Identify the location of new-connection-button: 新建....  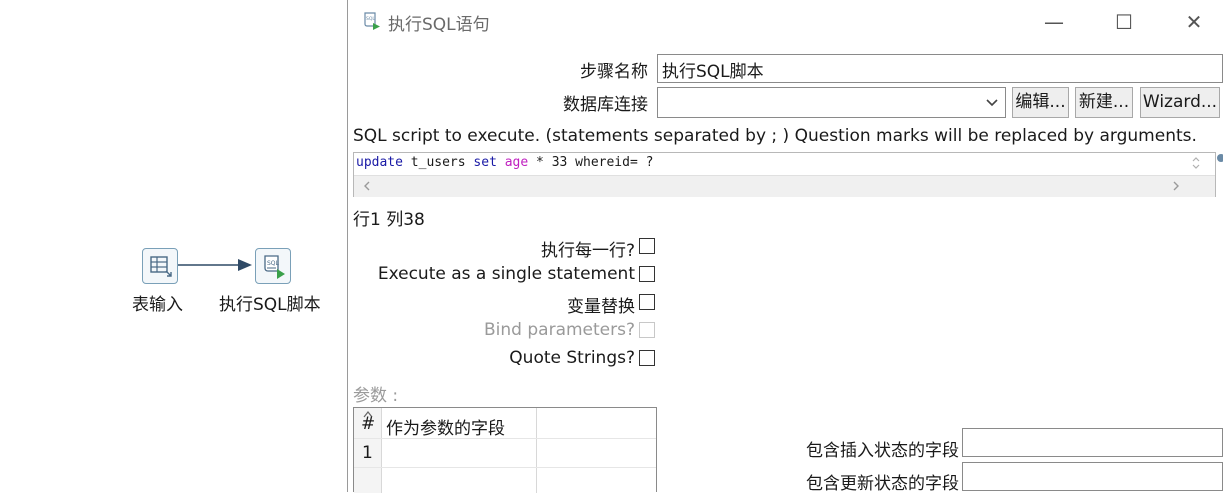
(1104, 102).